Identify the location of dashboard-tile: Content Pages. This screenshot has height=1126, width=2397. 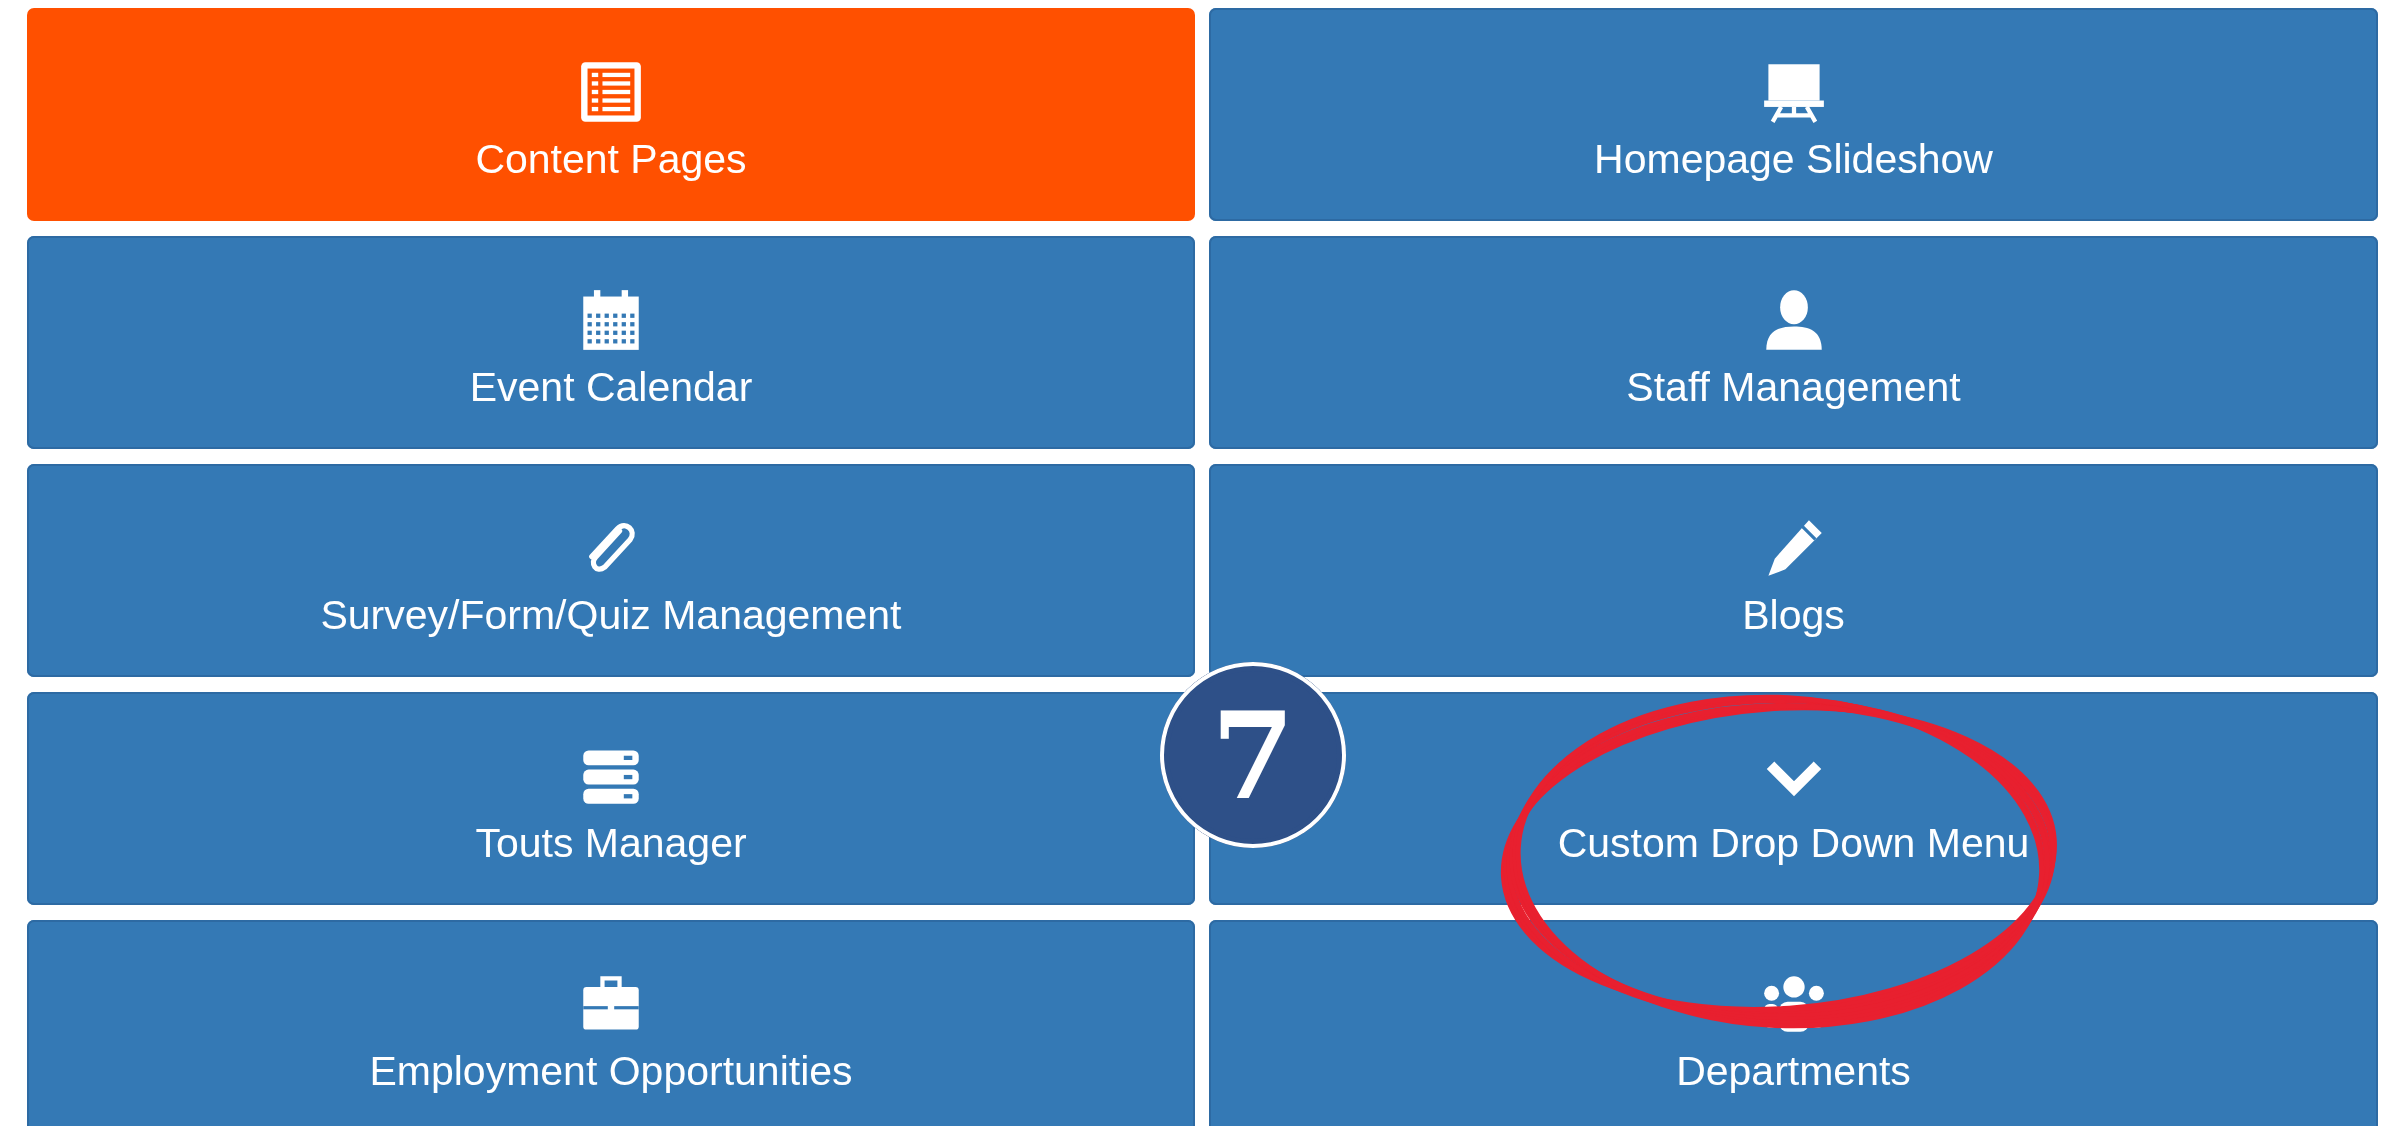
(611, 114).